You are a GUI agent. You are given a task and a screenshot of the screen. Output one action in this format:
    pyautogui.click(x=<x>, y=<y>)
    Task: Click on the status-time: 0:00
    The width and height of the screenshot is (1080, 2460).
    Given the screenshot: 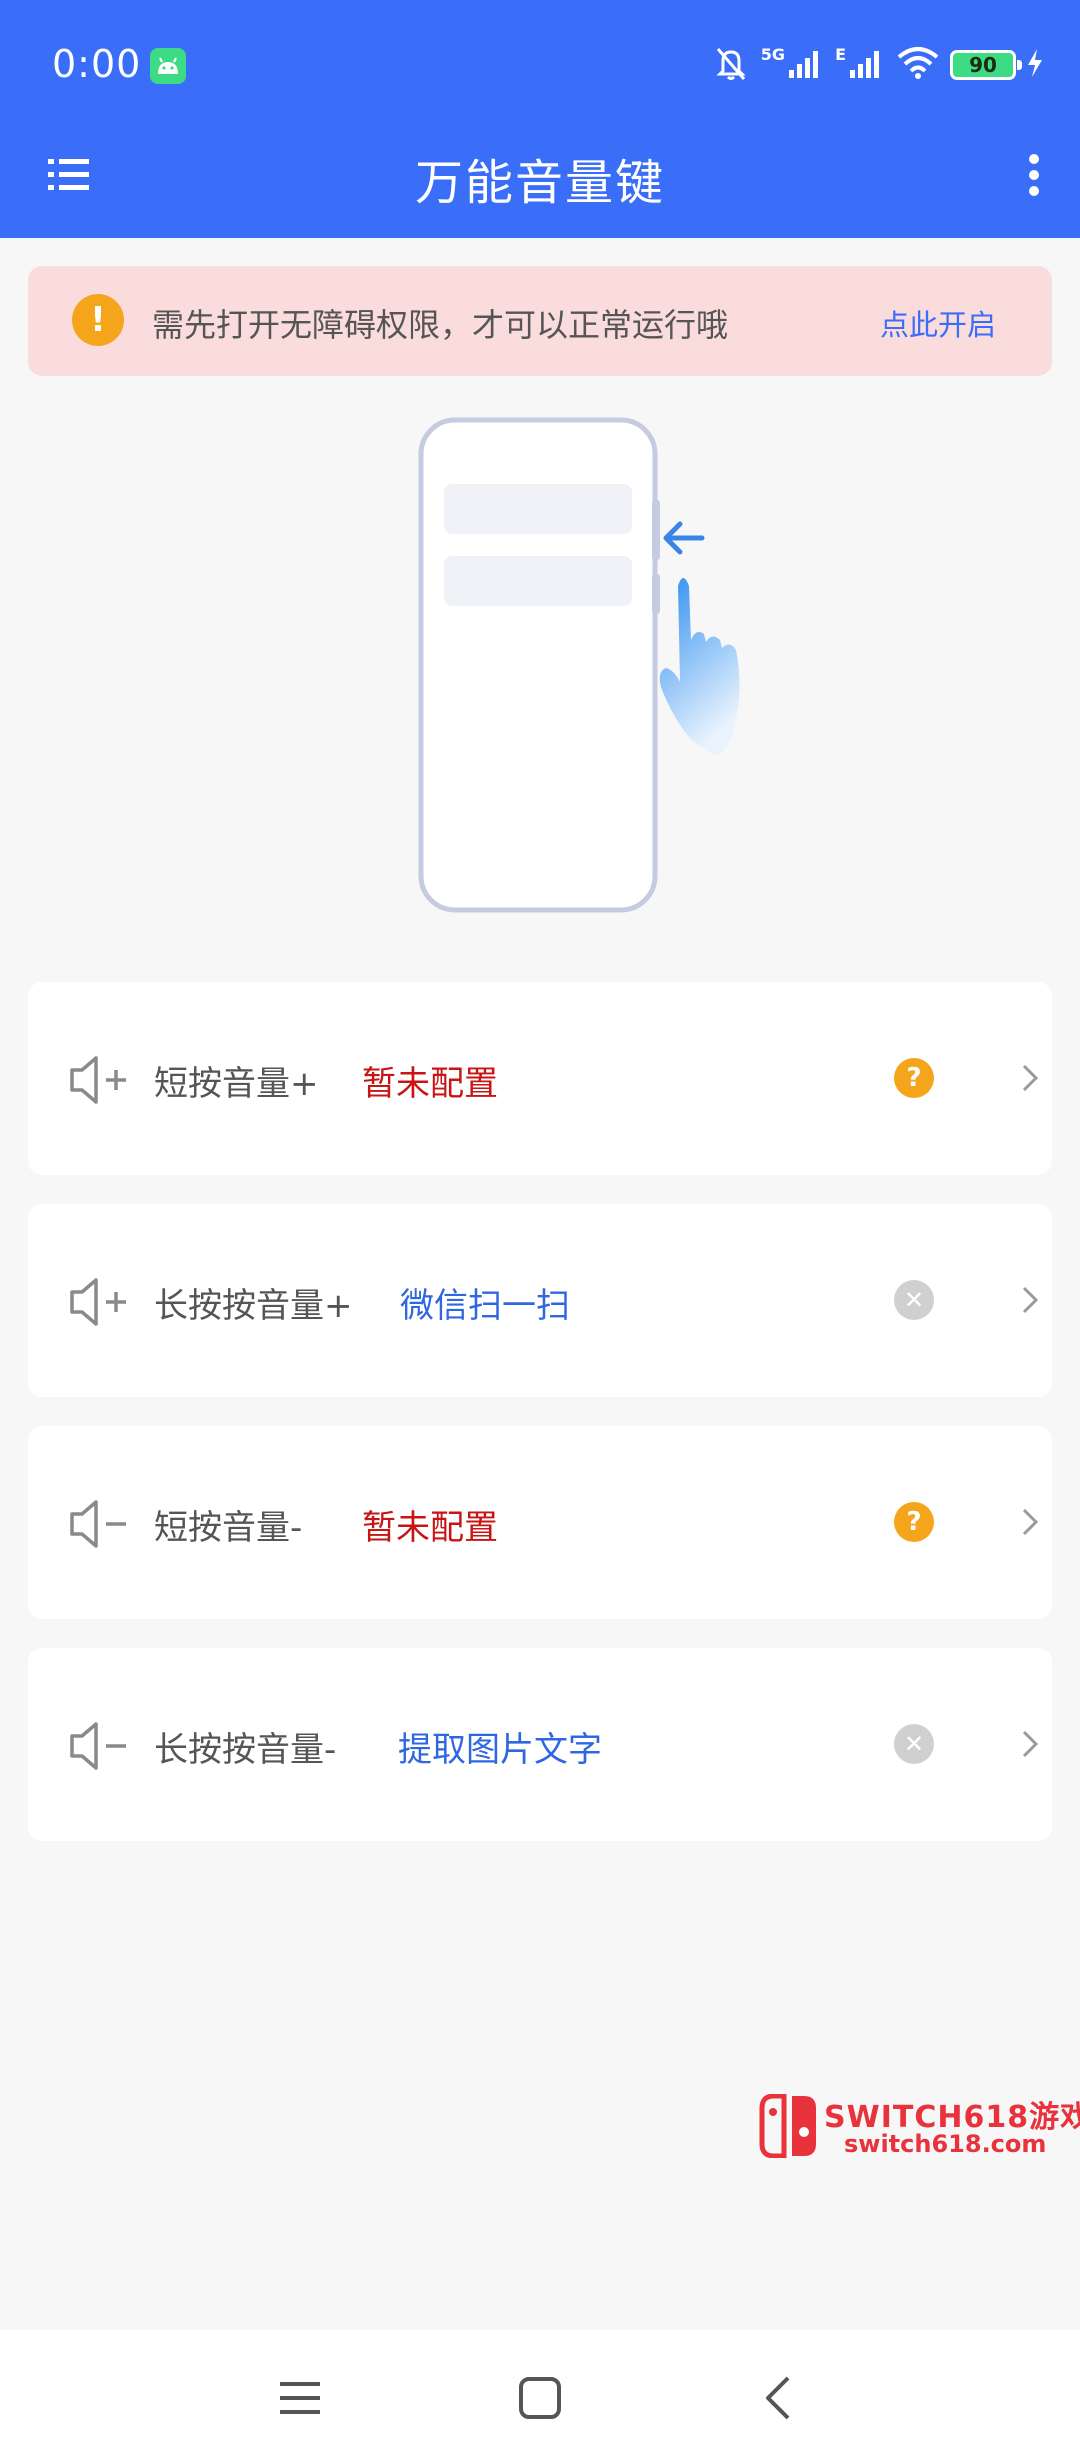 What is the action you would take?
    pyautogui.click(x=97, y=64)
    